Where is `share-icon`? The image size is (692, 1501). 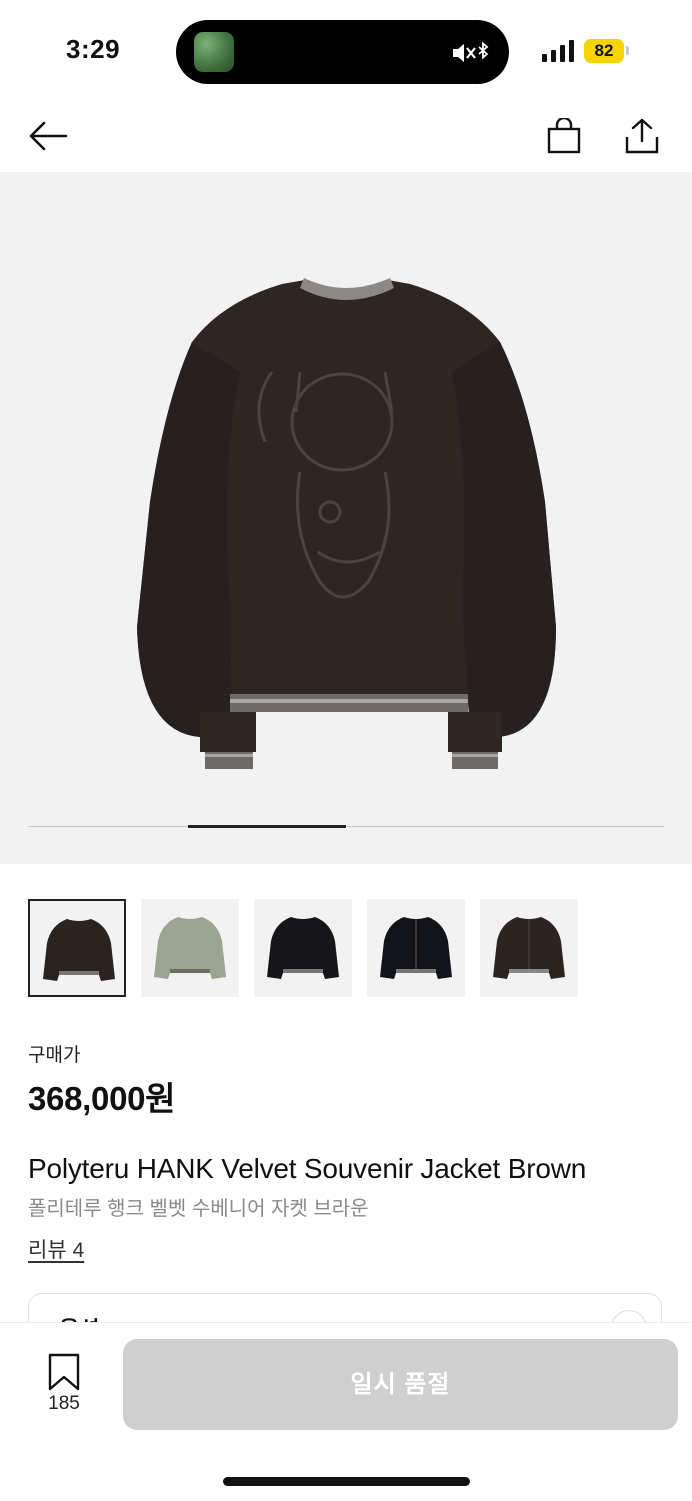 share-icon is located at coordinates (642, 136).